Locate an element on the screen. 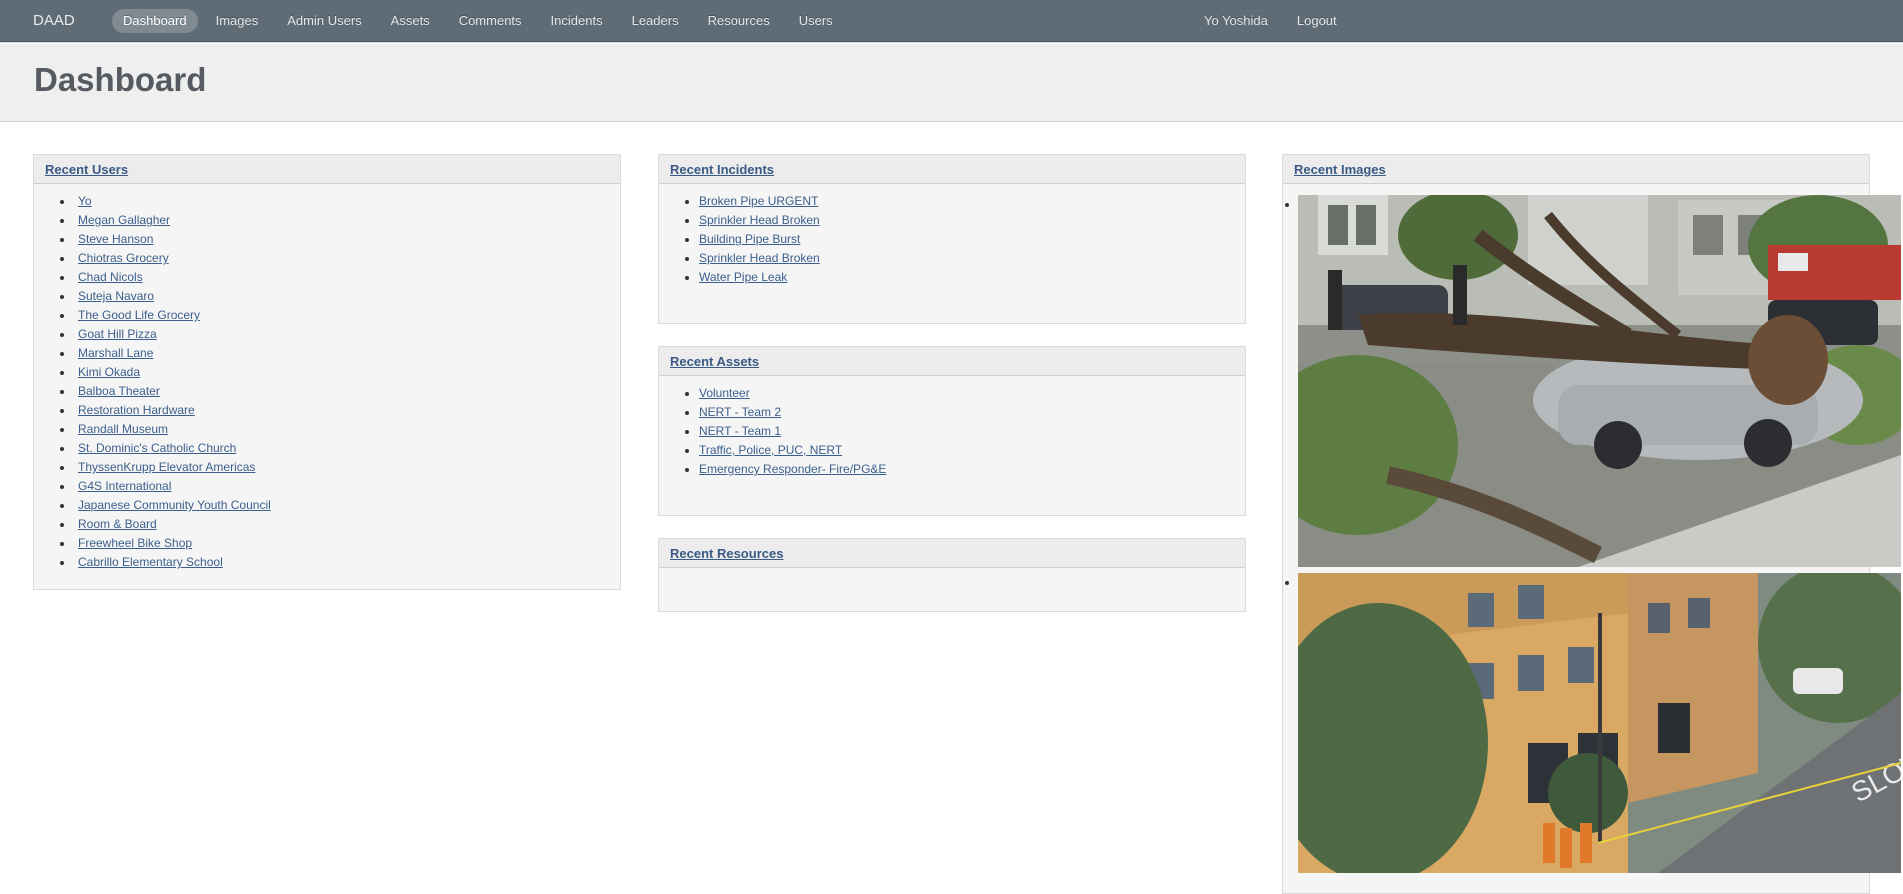 The image size is (1903, 894). logout-link: Logout is located at coordinates (1317, 21).